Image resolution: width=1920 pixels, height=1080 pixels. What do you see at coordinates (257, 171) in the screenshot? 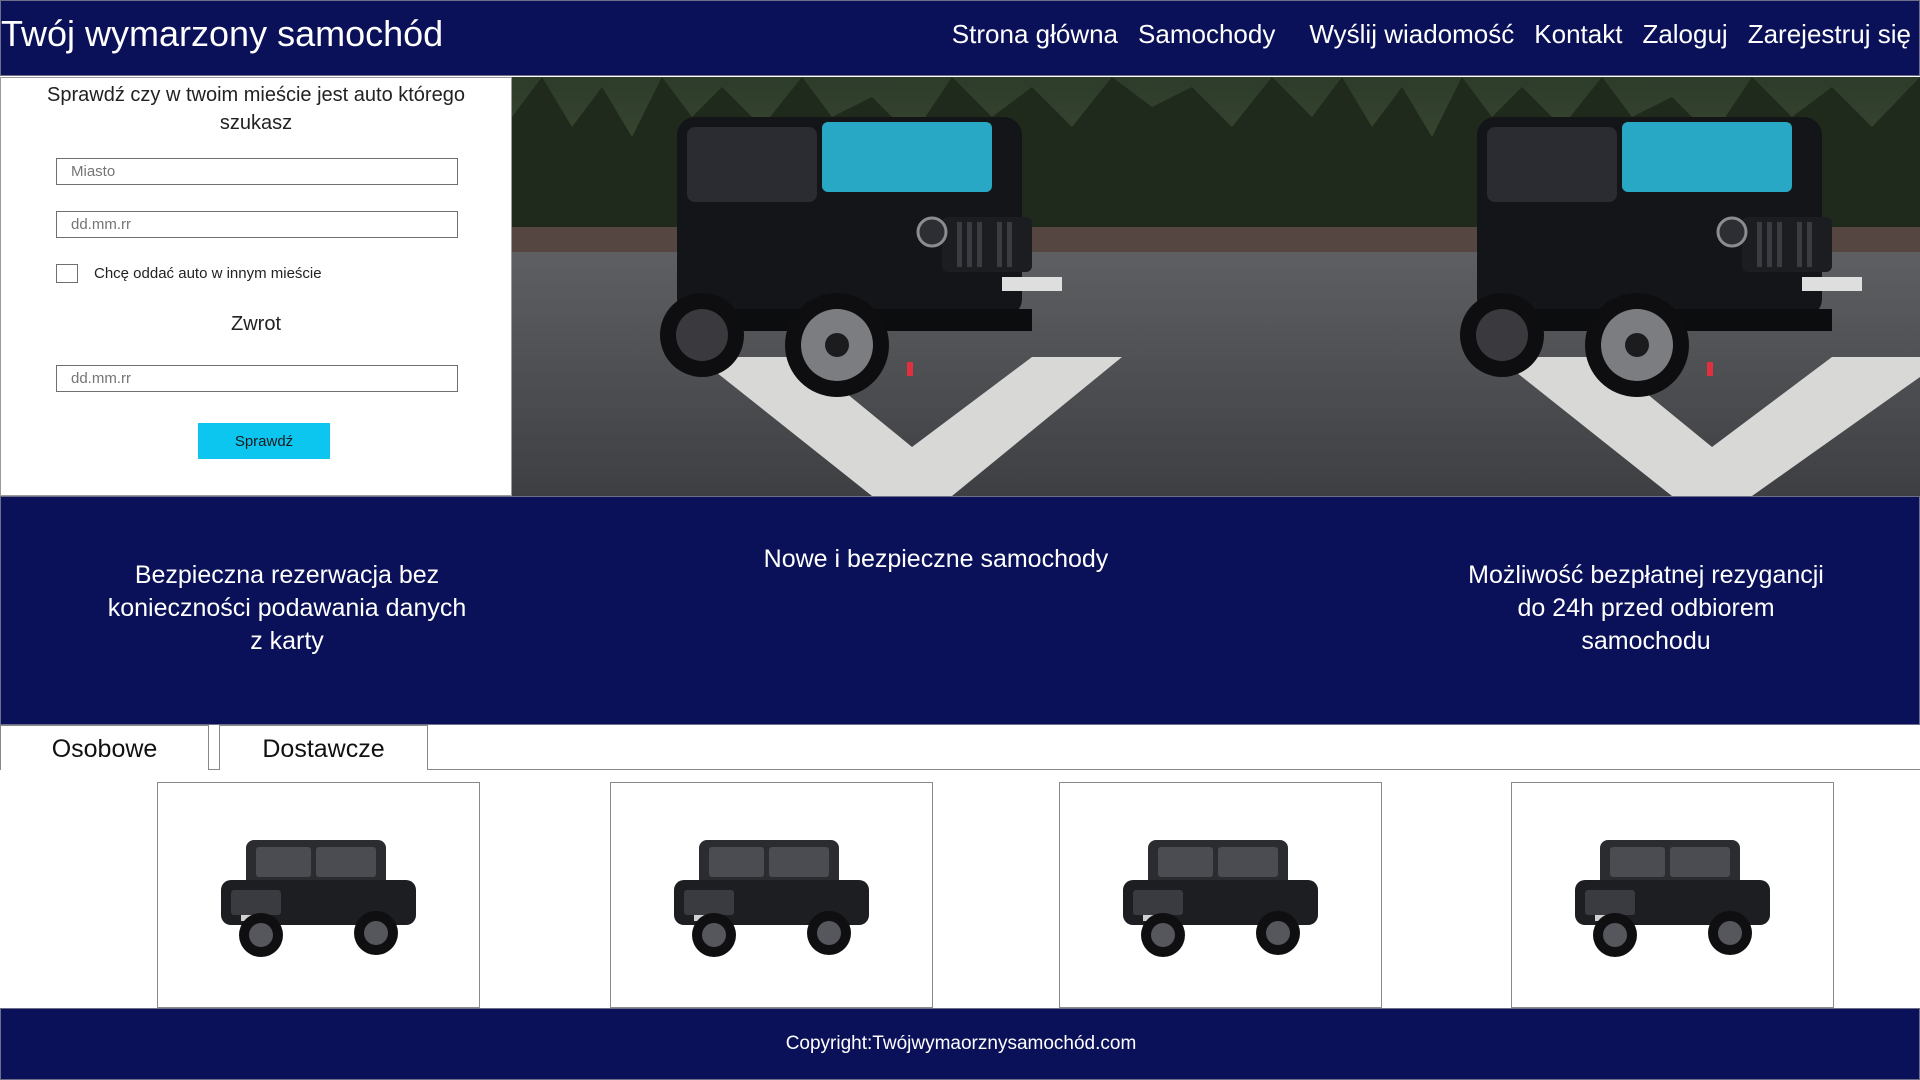
I see `city-input` at bounding box center [257, 171].